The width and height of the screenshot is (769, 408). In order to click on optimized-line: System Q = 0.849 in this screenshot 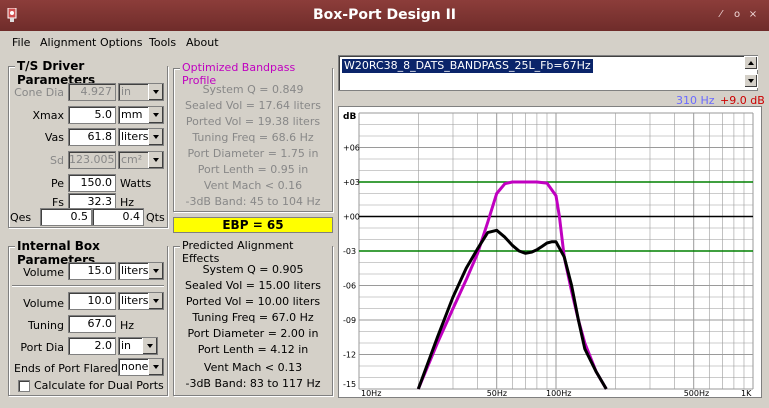, I will do `click(253, 89)`.